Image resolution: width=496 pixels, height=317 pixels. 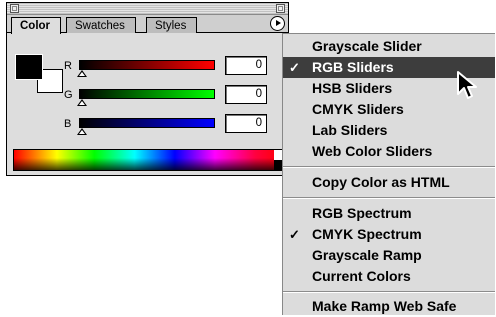 What do you see at coordinates (101, 25) in the screenshot?
I see `tab-swatches: Swatches` at bounding box center [101, 25].